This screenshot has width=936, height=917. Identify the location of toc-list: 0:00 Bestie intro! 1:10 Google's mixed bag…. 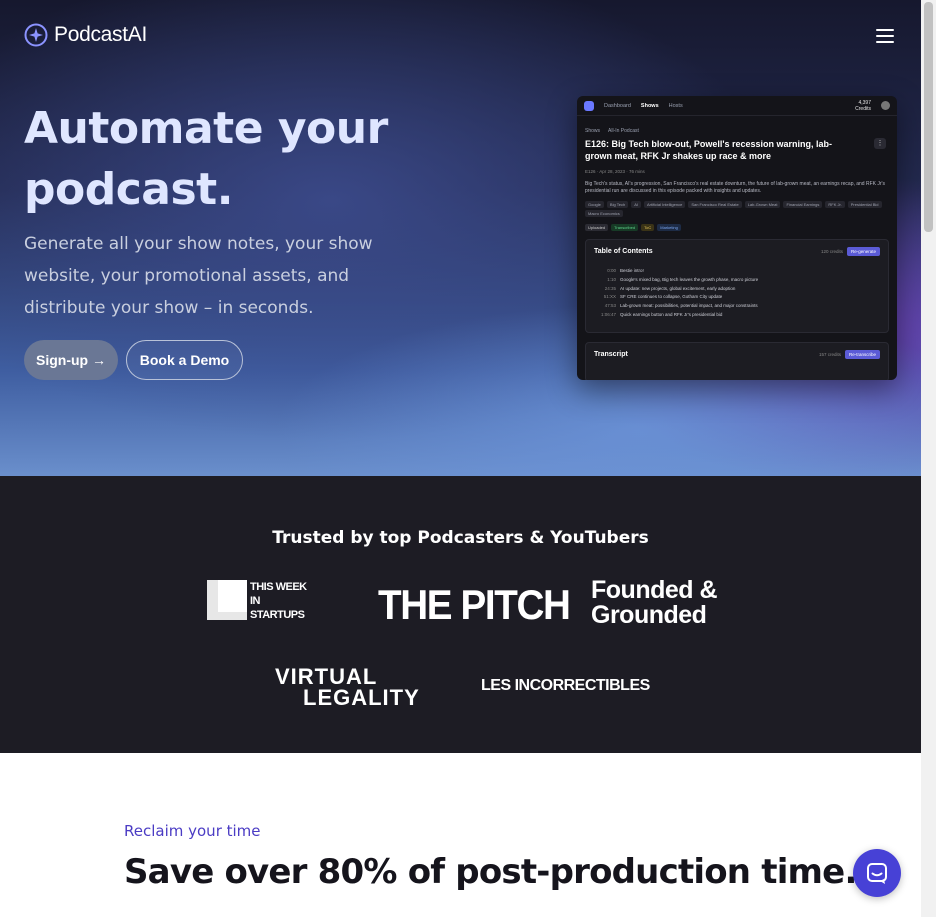
(737, 294).